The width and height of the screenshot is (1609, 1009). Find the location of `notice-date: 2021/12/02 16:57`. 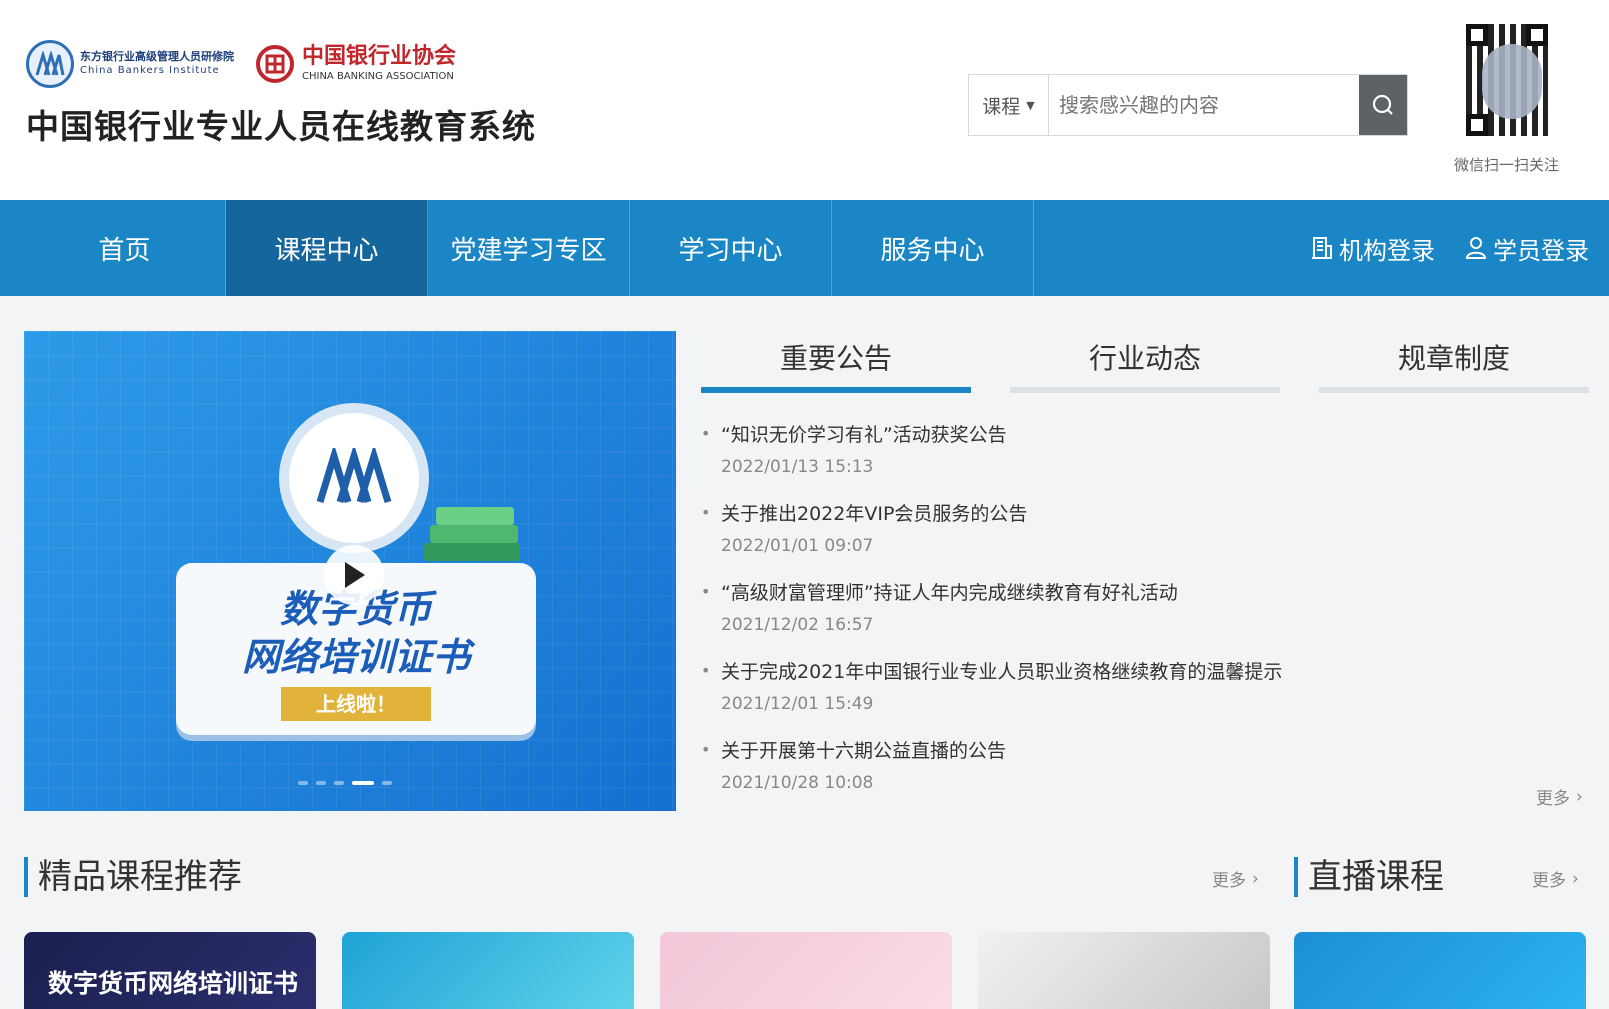

notice-date: 2021/12/02 16:57 is located at coordinates (797, 625).